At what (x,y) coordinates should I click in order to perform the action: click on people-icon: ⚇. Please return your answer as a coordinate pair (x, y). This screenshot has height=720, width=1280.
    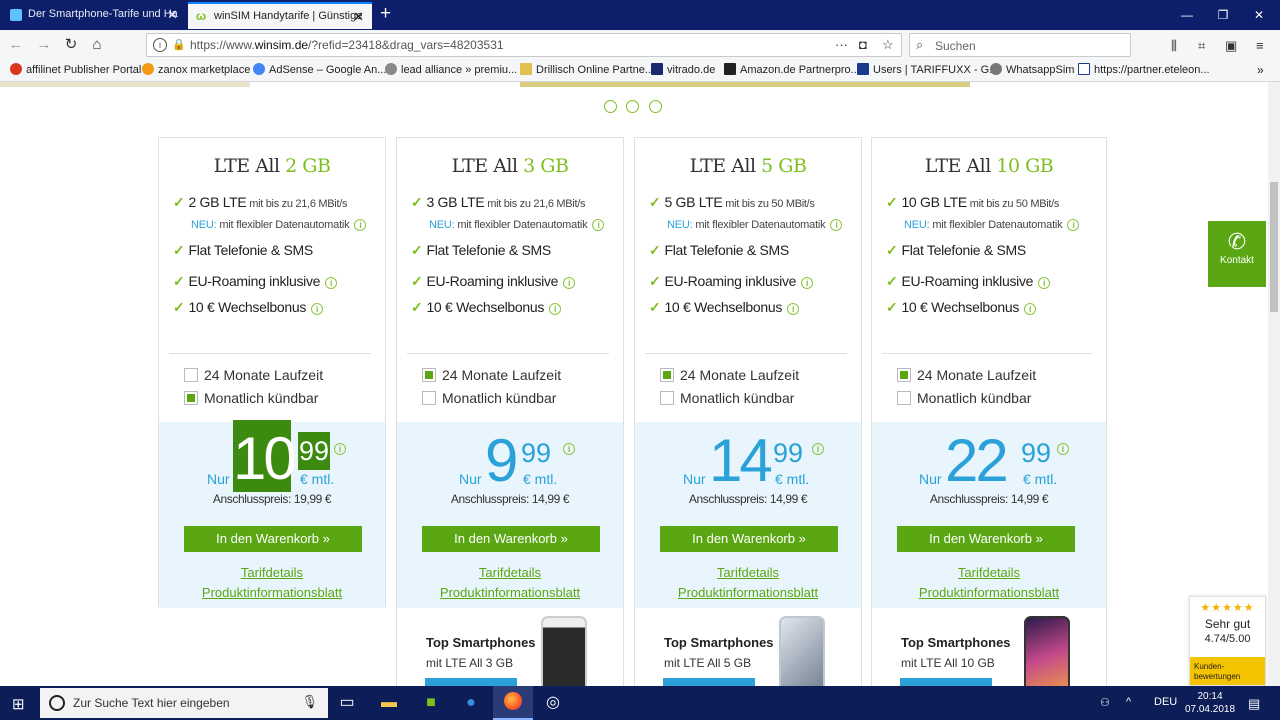
    Looking at the image, I should click on (1105, 702).